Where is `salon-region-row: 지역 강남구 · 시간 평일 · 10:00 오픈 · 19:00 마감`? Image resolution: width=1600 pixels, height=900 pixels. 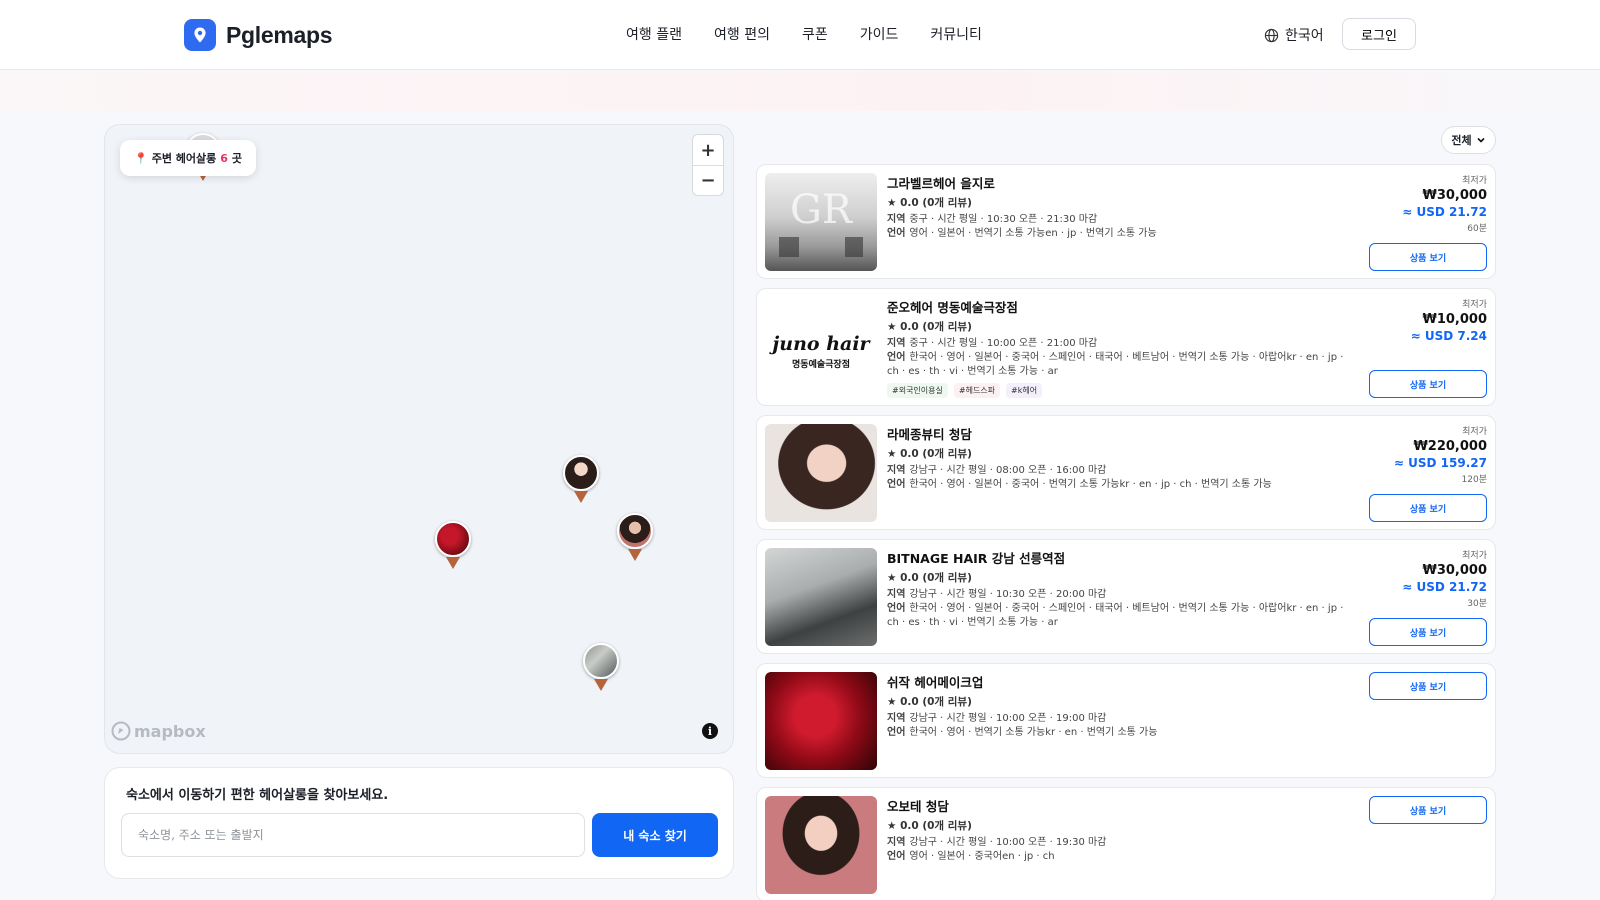 salon-region-row: 지역 강남구 · 시간 평일 · 10:00 오픈 · 19:00 마감 is located at coordinates (1122, 719).